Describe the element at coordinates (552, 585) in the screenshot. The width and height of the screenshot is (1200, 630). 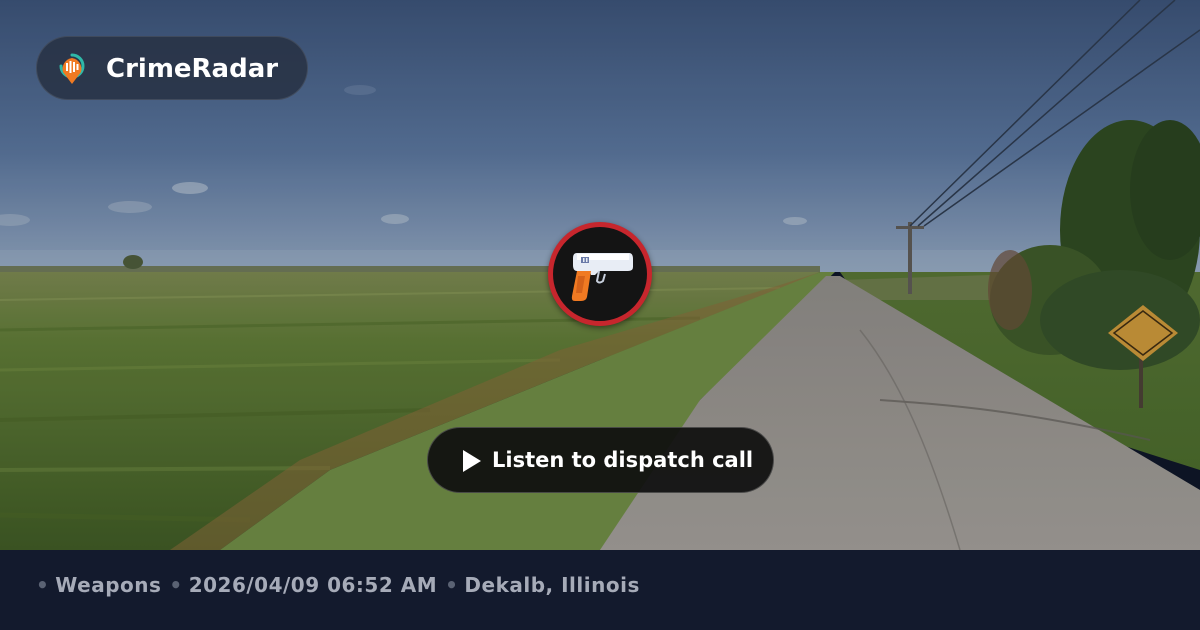
I see `incident-location: Dekalb, Illinois` at that location.